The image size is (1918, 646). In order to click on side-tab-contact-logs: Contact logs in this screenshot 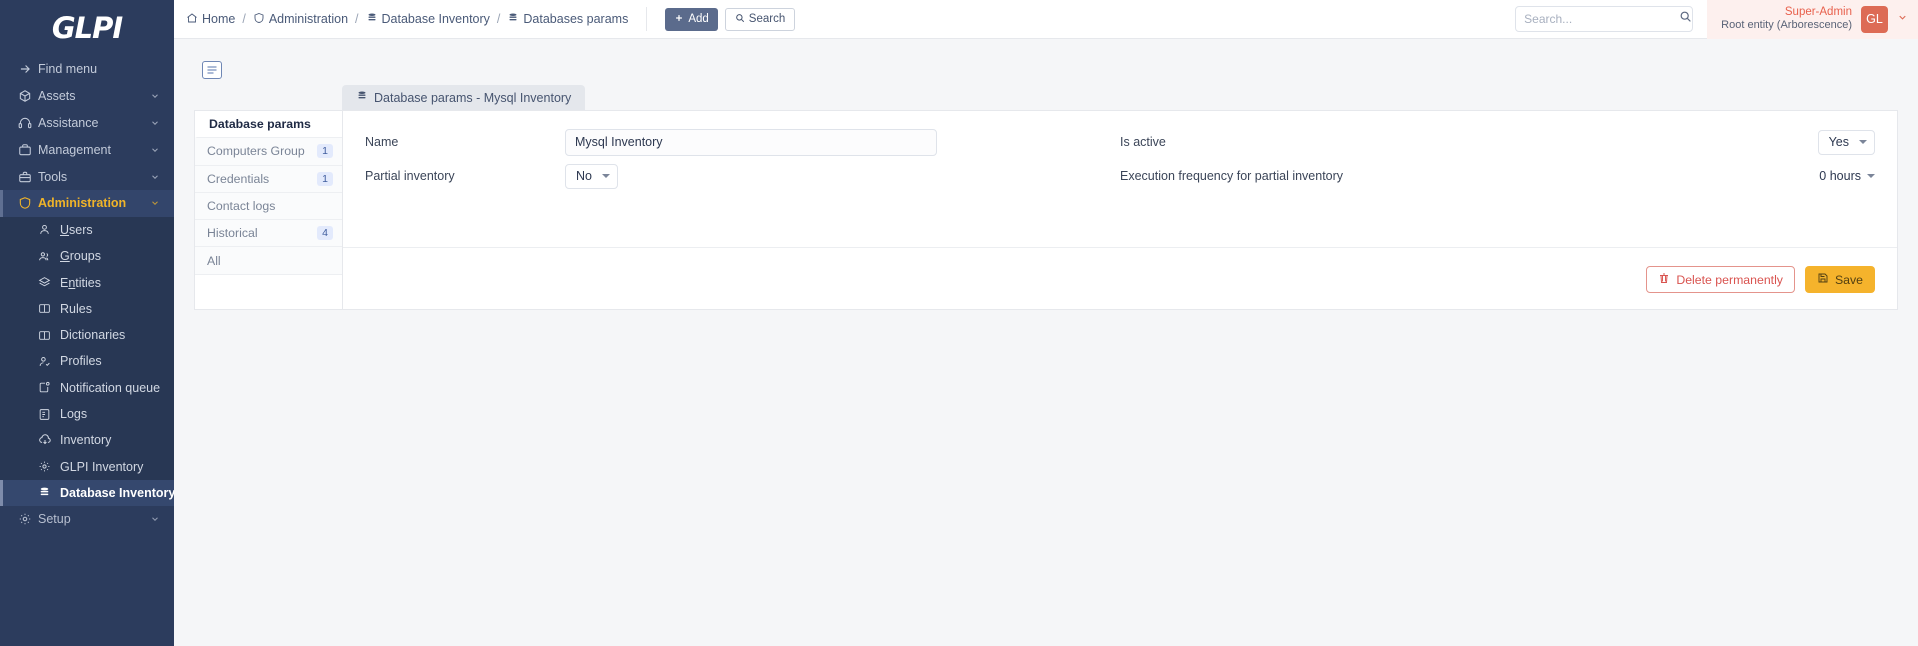, I will do `click(268, 206)`.